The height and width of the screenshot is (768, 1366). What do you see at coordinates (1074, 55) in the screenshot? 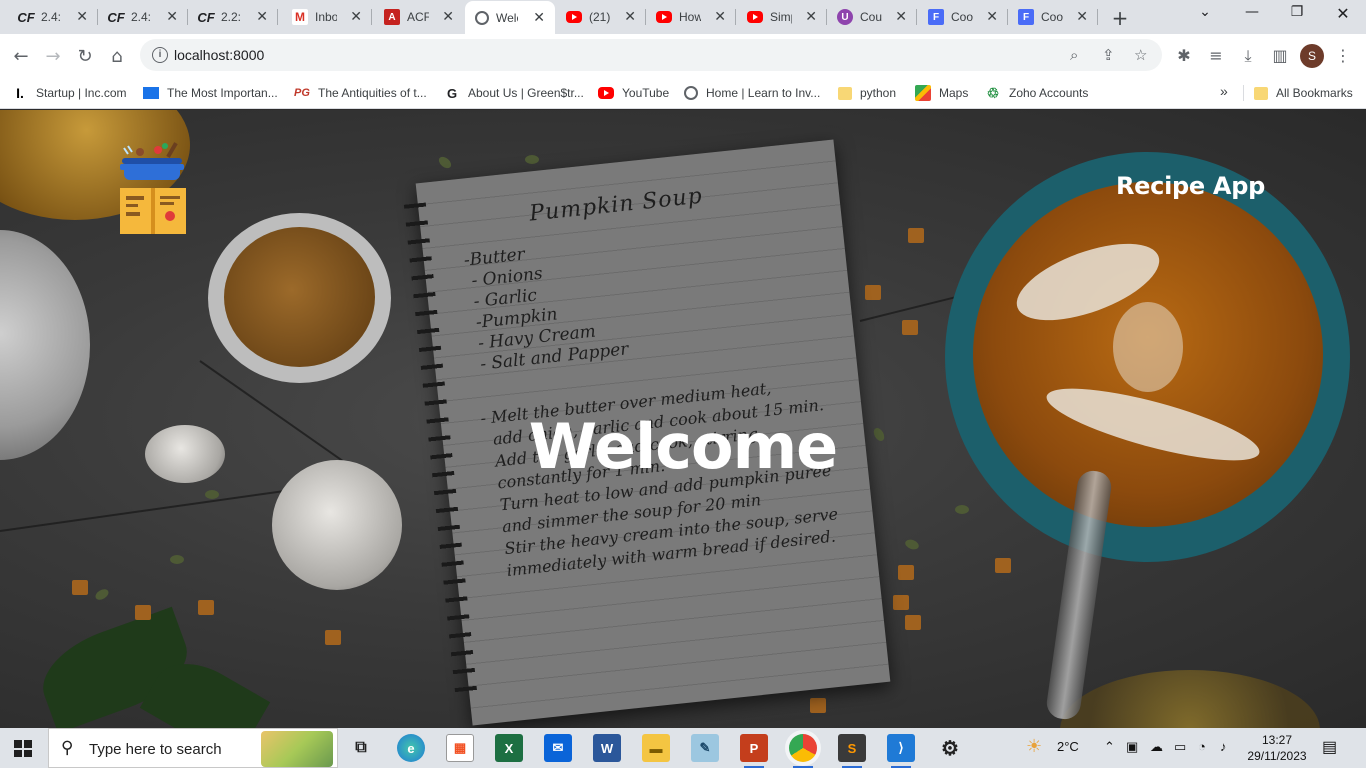
I see `zoom-icon: ⌕` at bounding box center [1074, 55].